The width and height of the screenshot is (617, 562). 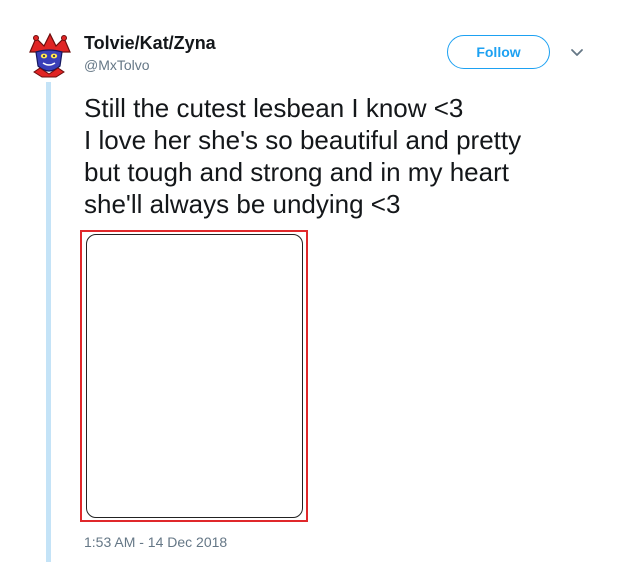 I want to click on user-handle: @MxTolvo, so click(x=150, y=65).